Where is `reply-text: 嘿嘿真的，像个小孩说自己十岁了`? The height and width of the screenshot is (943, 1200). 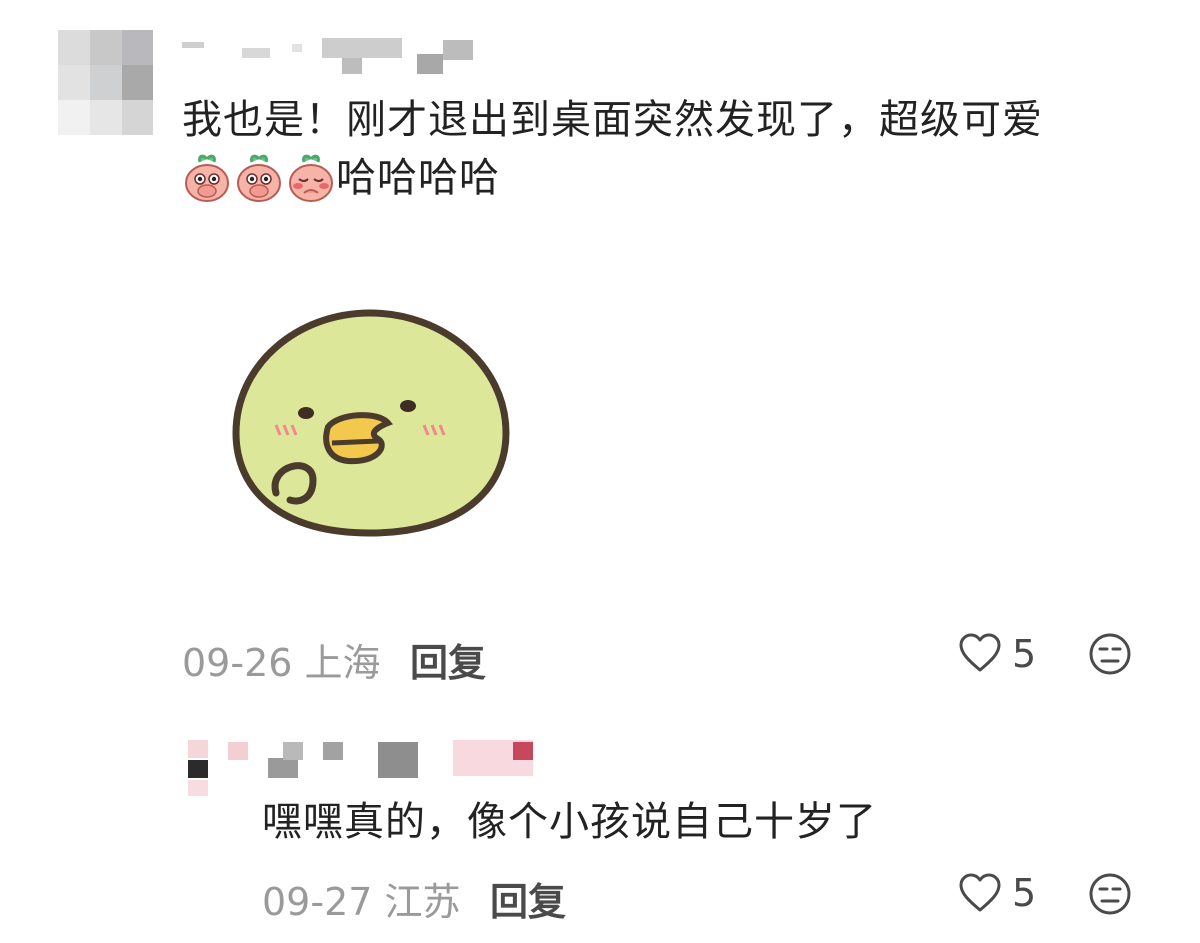 reply-text: 嘿嘿真的，像个小孩说自己十岁了 is located at coordinates (569, 822).